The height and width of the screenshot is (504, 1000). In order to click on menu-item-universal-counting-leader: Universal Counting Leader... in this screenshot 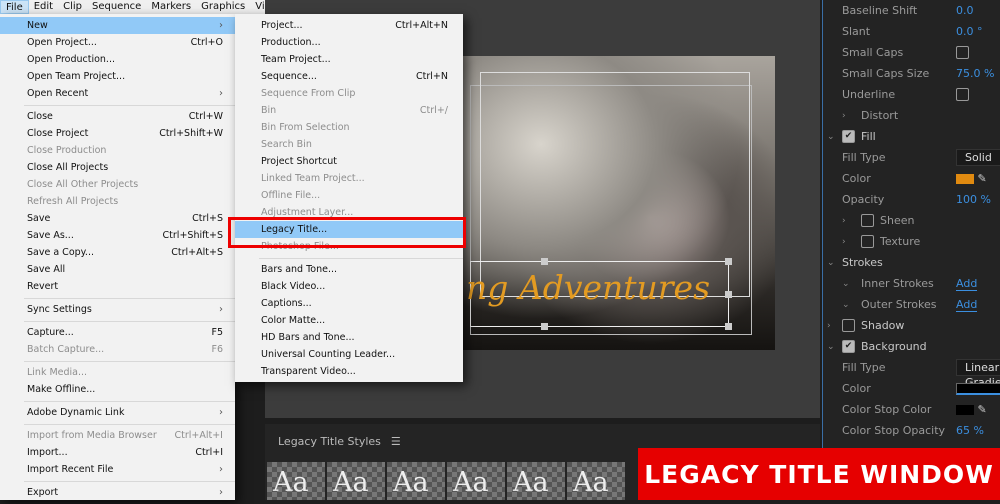, I will do `click(349, 354)`.